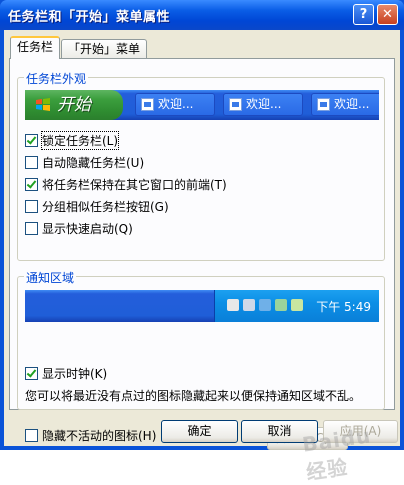 Image resolution: width=404 pixels, height=485 pixels. I want to click on device-icon, so click(281, 305).